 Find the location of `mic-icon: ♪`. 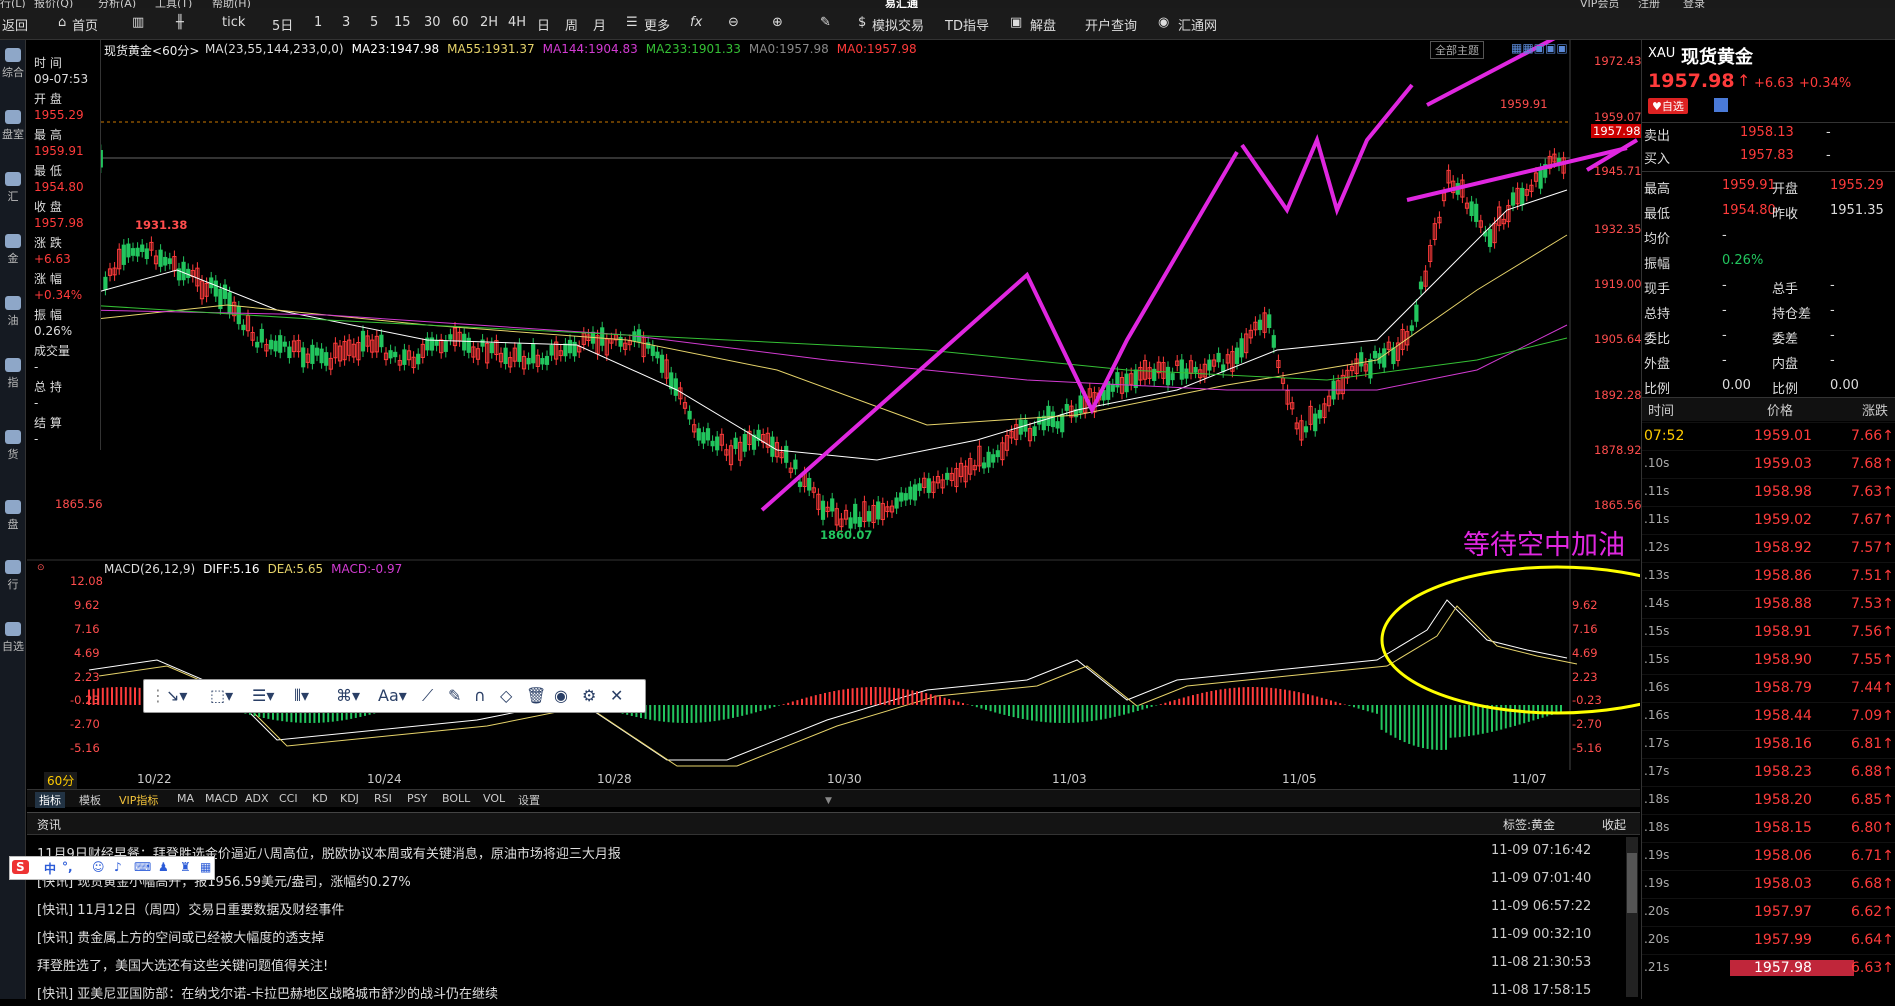

mic-icon: ♪ is located at coordinates (118, 867).